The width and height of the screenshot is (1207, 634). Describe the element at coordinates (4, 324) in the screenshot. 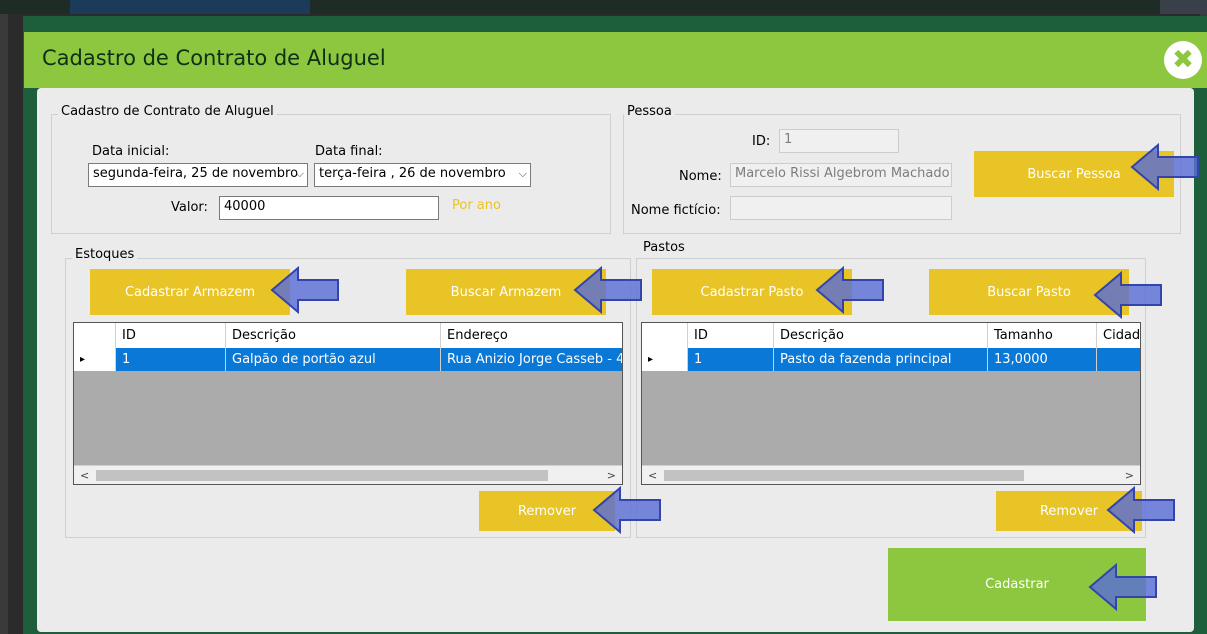

I see `background-left-edge` at that location.